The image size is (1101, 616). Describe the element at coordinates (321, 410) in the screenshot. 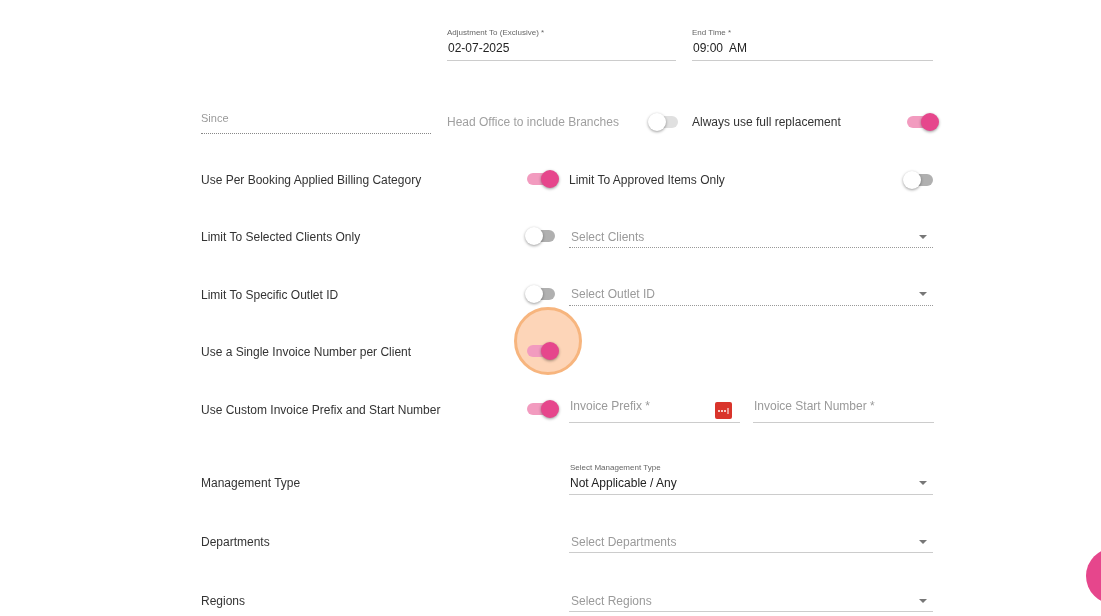

I see `toggle-label: Use Custom Invoice Prefix and Start Number` at that location.